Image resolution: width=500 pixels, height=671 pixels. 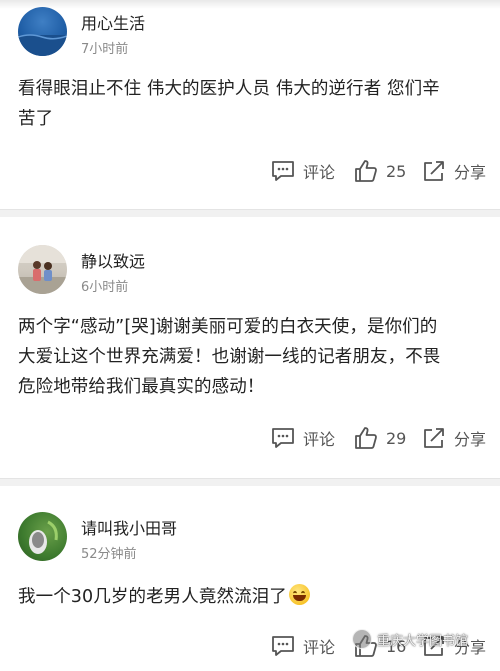 I want to click on timestamp: 7小时前, so click(x=105, y=49).